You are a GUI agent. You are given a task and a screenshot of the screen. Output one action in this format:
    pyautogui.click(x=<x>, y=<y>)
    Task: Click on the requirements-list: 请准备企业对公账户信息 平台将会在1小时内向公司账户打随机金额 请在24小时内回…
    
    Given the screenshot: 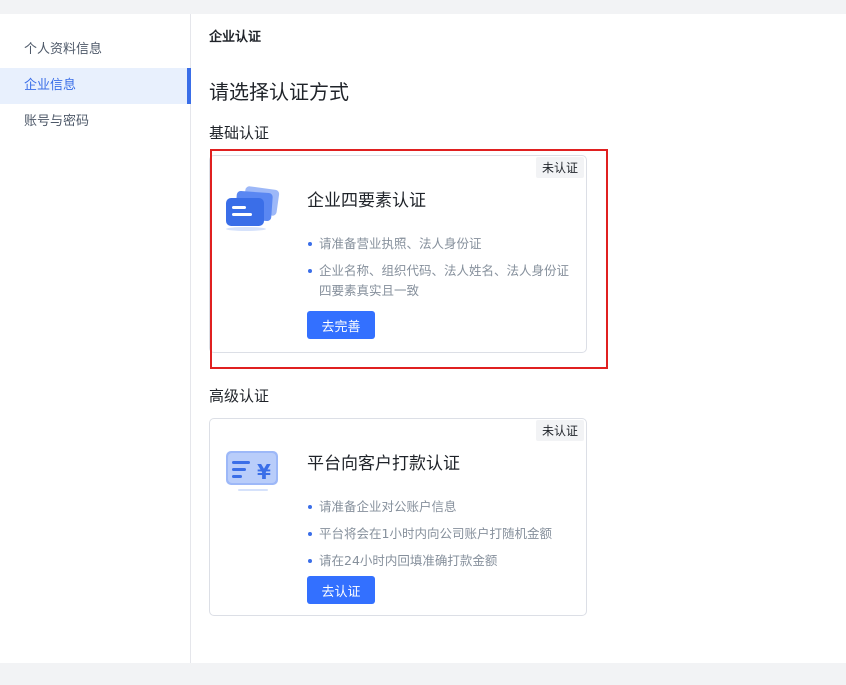 What is the action you would take?
    pyautogui.click(x=443, y=537)
    